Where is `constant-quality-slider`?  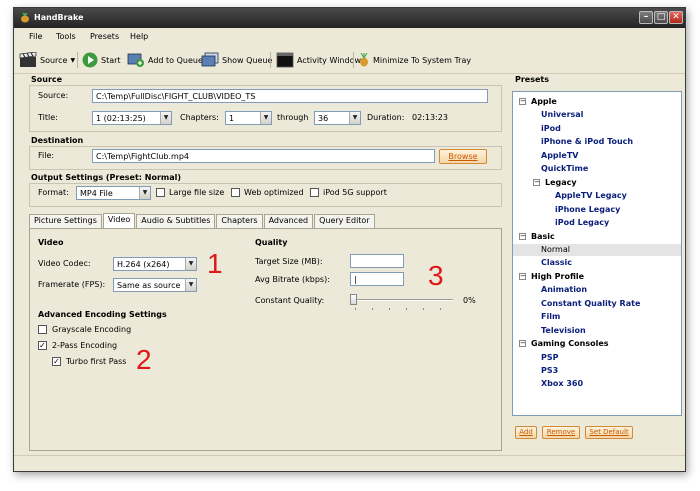
constant-quality-slider is located at coordinates (353, 299).